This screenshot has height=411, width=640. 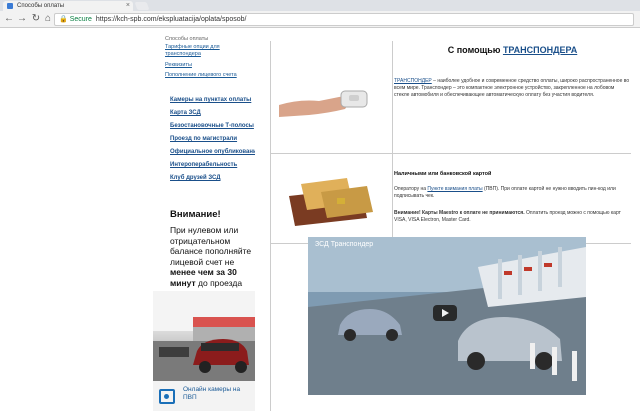 What do you see at coordinates (80, 19) in the screenshot?
I see `secure-label: Secure` at bounding box center [80, 19].